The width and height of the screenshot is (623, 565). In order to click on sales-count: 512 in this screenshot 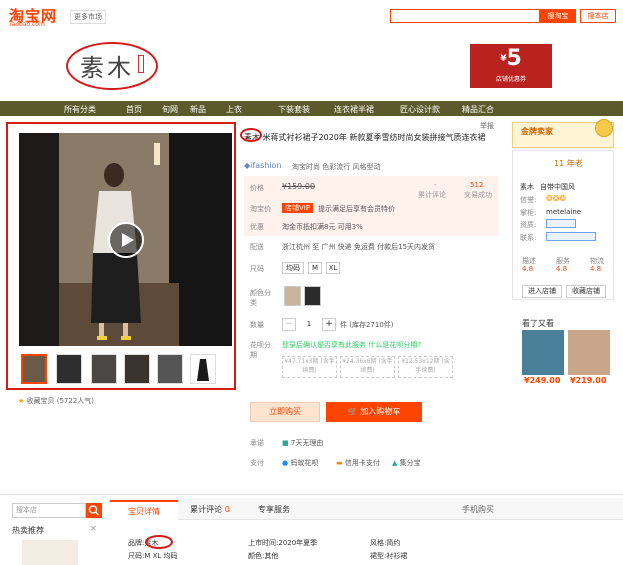, I will do `click(477, 185)`.